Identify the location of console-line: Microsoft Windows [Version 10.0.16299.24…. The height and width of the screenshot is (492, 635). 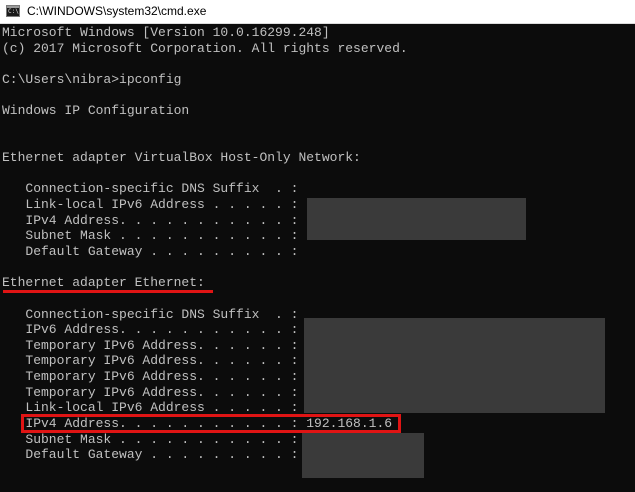
(166, 32).